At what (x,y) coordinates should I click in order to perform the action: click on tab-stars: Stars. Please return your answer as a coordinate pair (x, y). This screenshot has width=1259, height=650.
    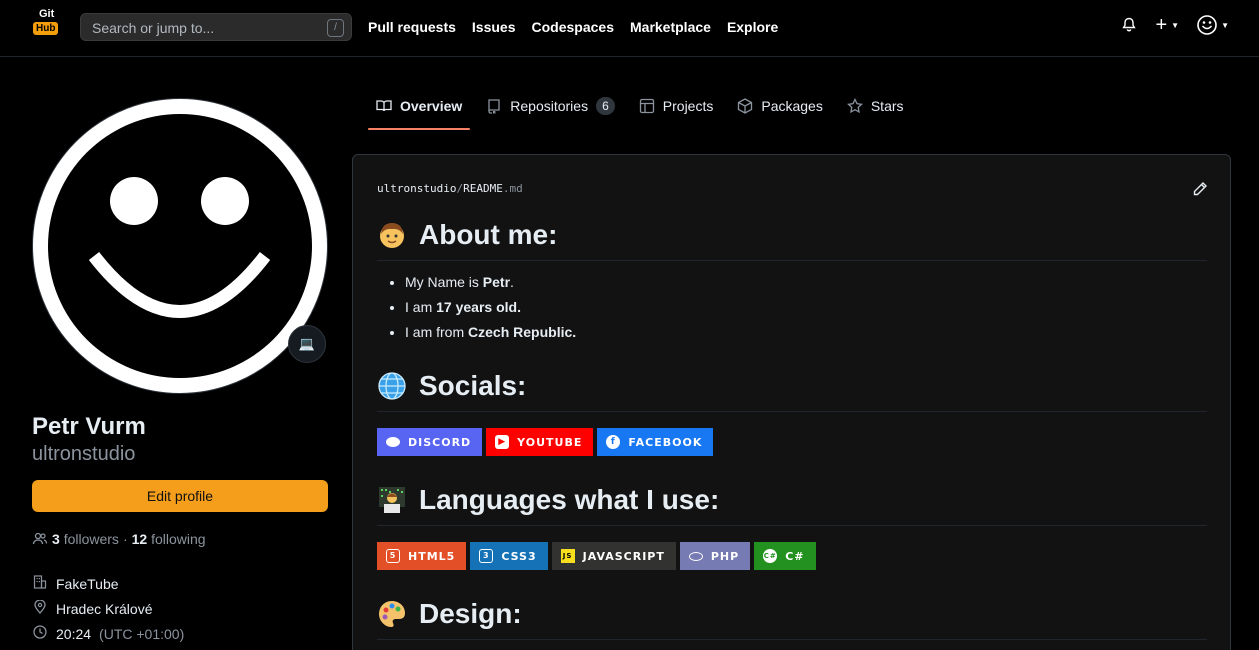
    Looking at the image, I should click on (875, 106).